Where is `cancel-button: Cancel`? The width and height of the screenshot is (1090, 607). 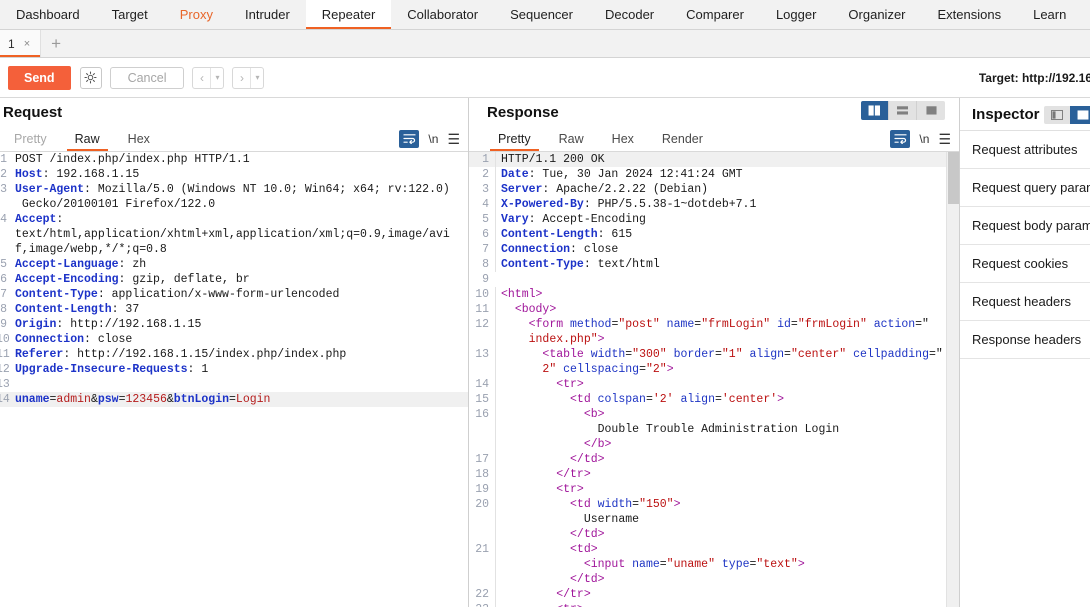
cancel-button: Cancel is located at coordinates (147, 77).